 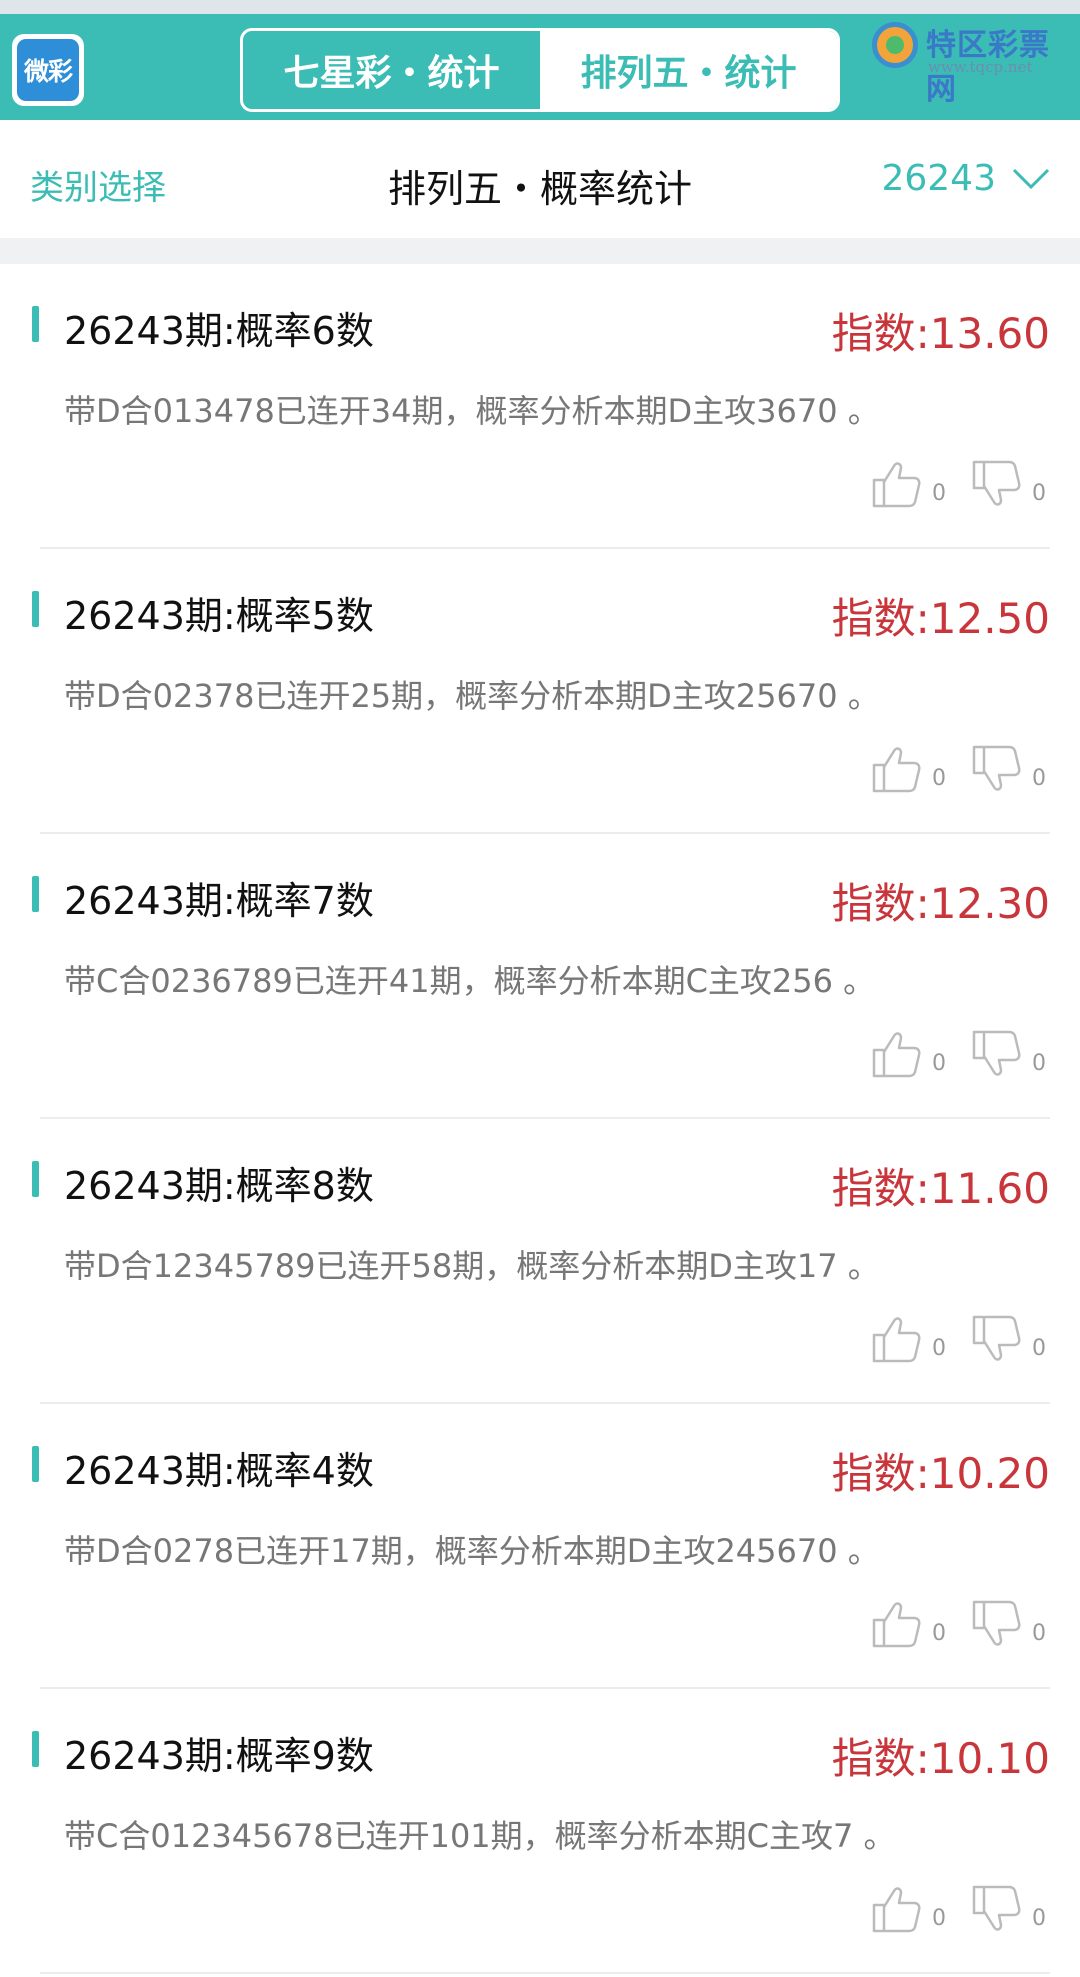 I want to click on watermark-url: www.tqcp.net, so click(x=980, y=67).